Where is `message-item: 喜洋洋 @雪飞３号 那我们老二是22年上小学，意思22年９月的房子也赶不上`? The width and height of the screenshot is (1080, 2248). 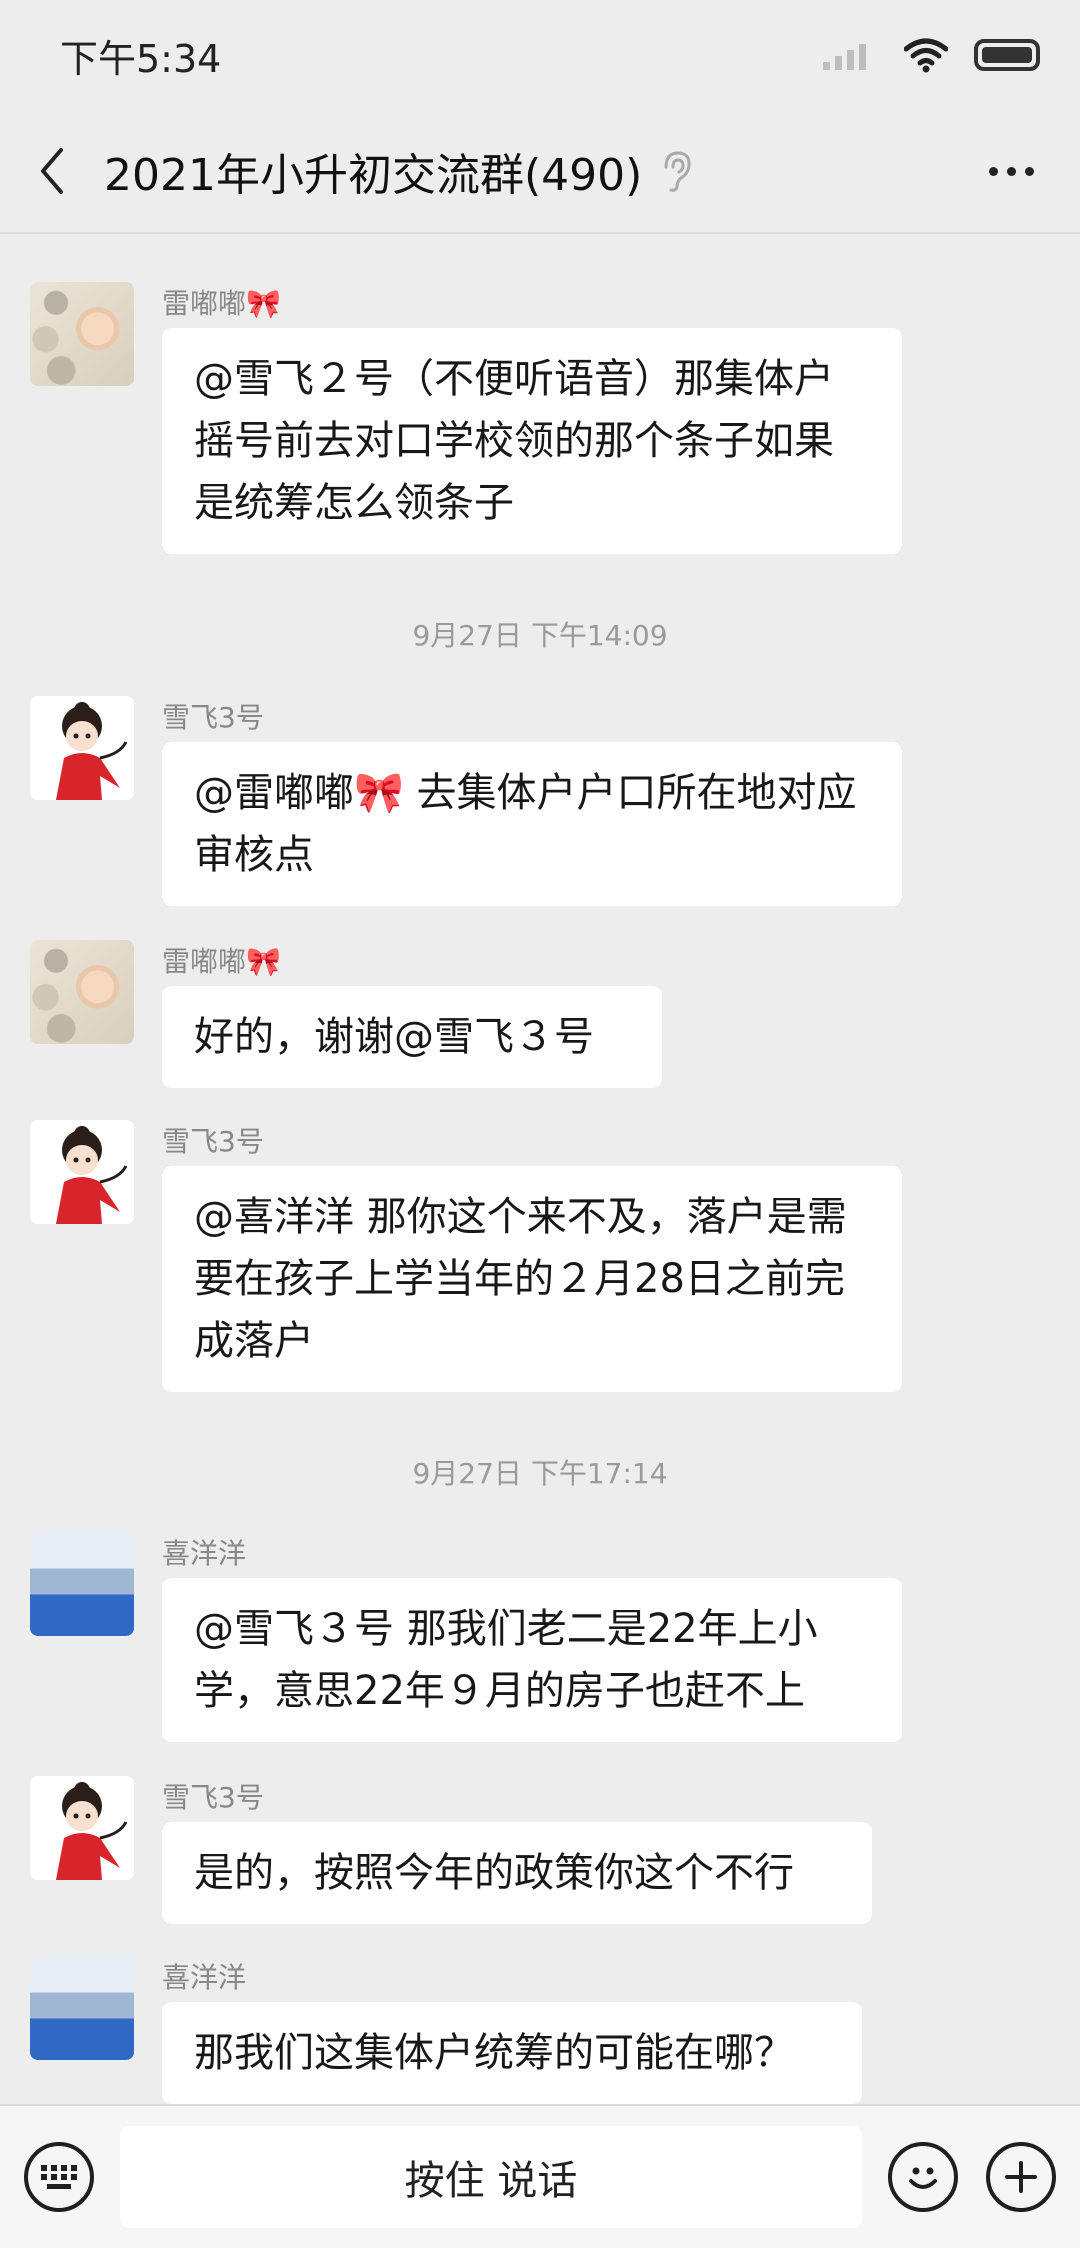 message-item: 喜洋洋 @雪飞３号 那我们老二是22年上小学，意思22年９月的房子也赶不上 is located at coordinates (466, 1637).